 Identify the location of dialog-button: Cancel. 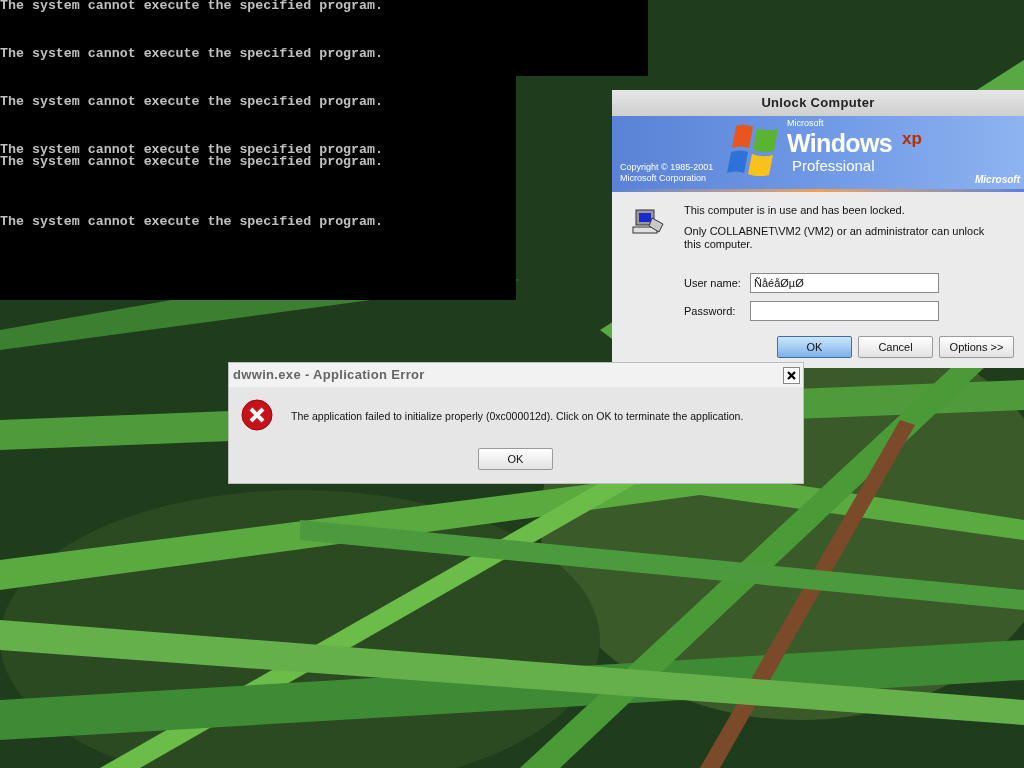
(895, 347).